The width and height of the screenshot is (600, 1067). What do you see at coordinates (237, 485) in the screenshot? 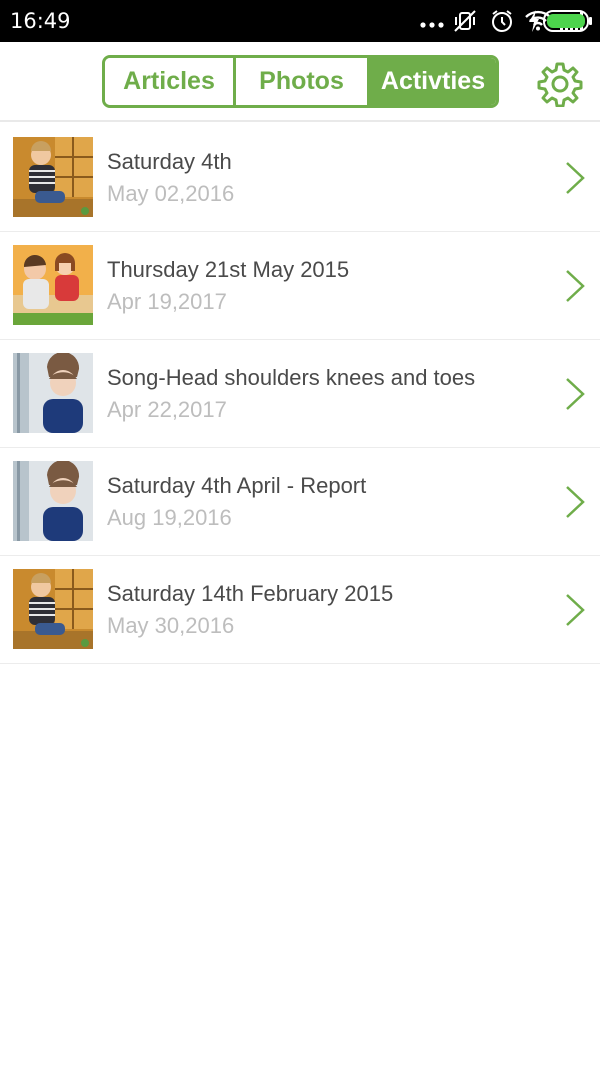
I see `item-title: Saturday 4th April - Report` at bounding box center [237, 485].